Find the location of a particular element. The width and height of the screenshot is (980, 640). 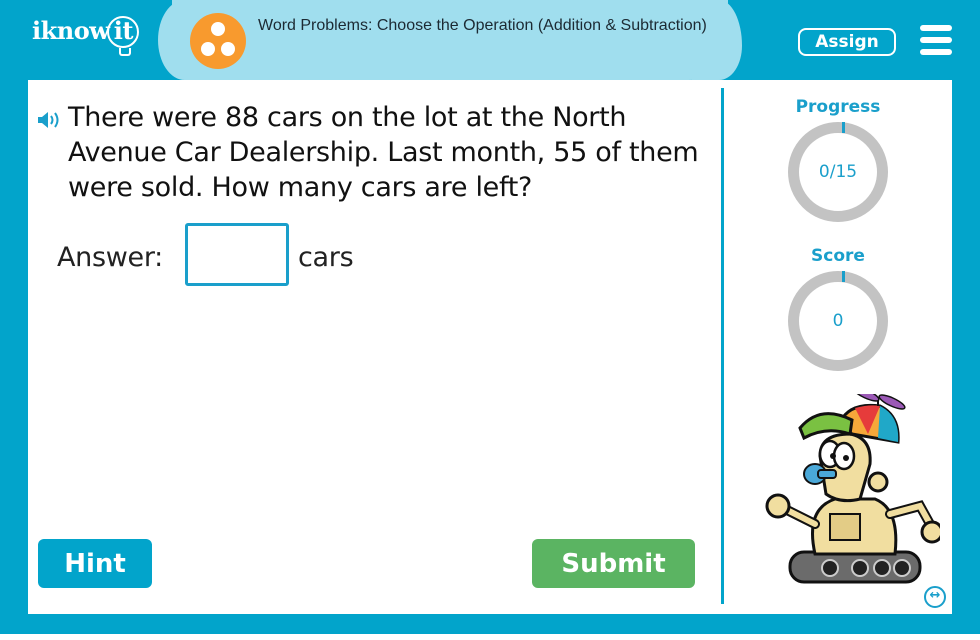

unit-label: cars is located at coordinates (326, 257).